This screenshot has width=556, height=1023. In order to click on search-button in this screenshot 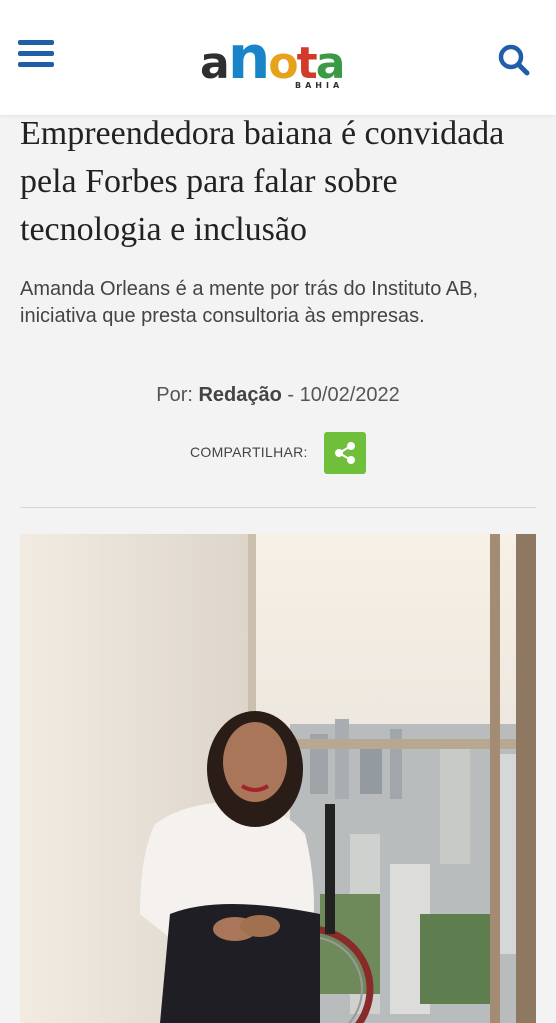, I will do `click(514, 60)`.